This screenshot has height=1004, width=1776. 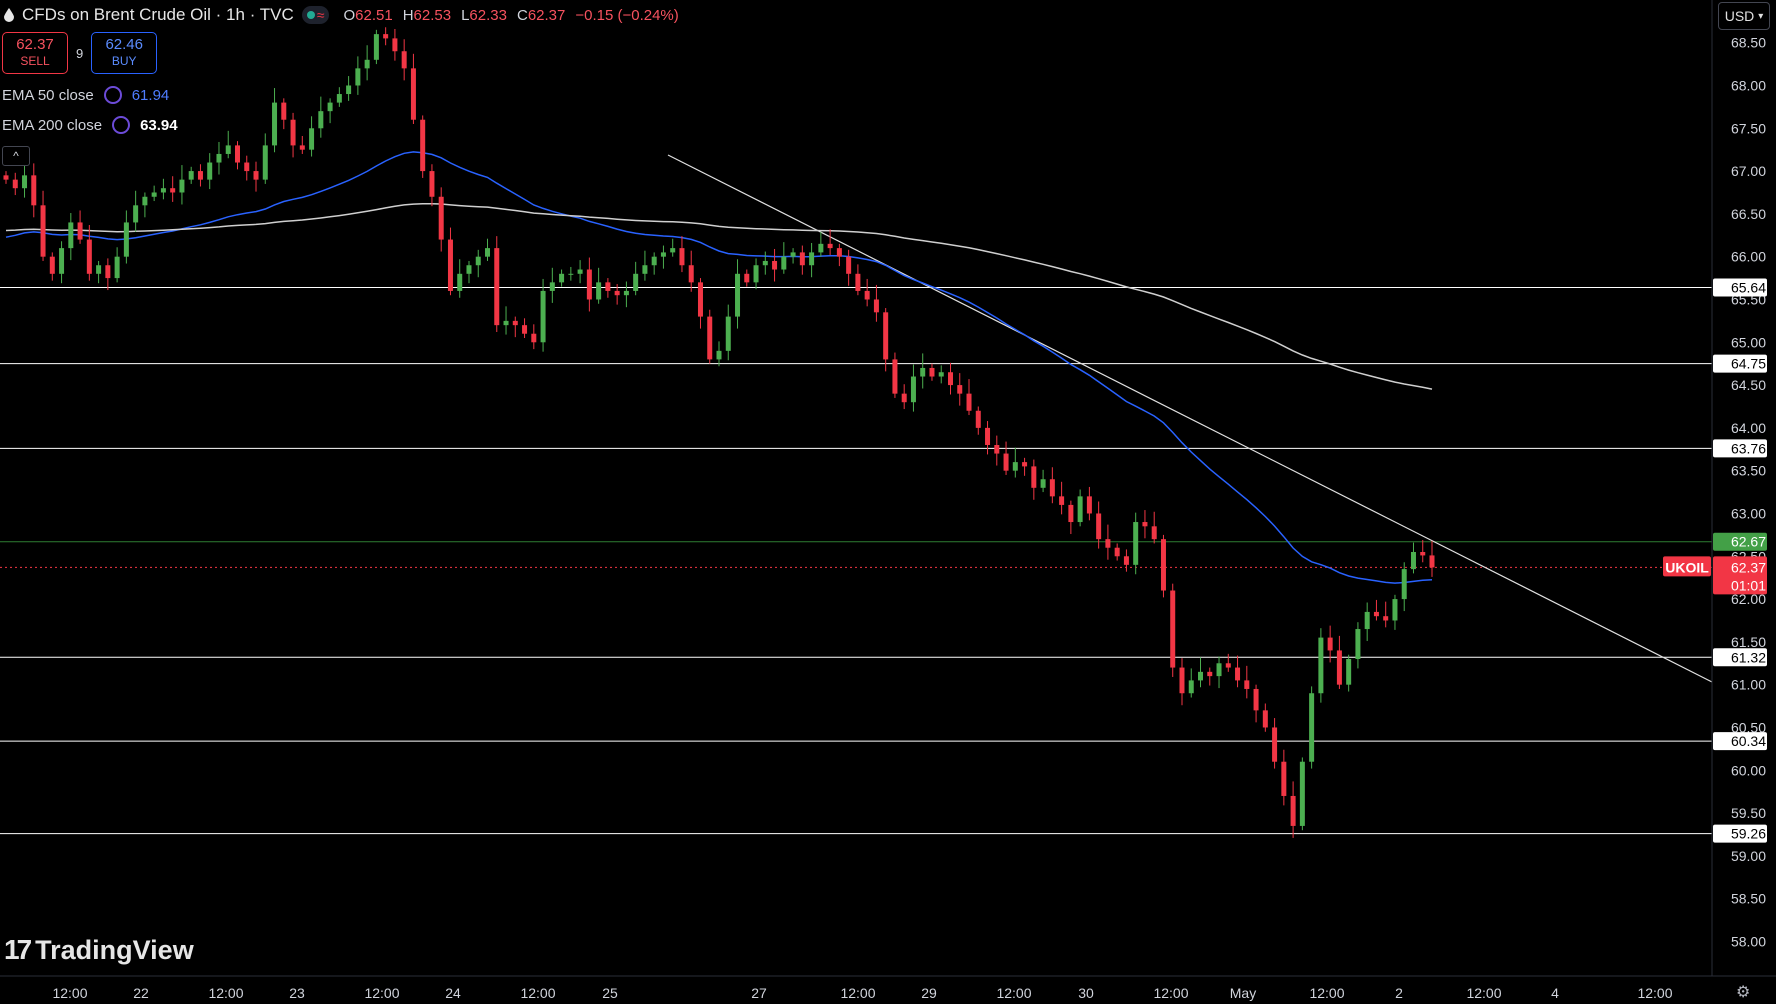 What do you see at coordinates (1748, 428) in the screenshot?
I see `price-tick-label: 64.00` at bounding box center [1748, 428].